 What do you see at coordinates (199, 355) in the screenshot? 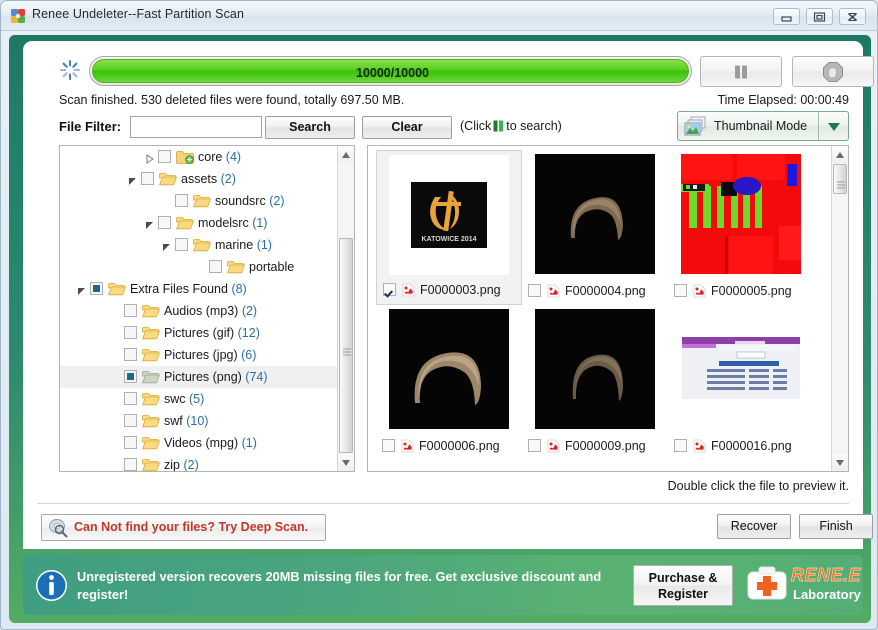
I see `tree-item-pictures-jpg: Pictures (jpg) (6)` at bounding box center [199, 355].